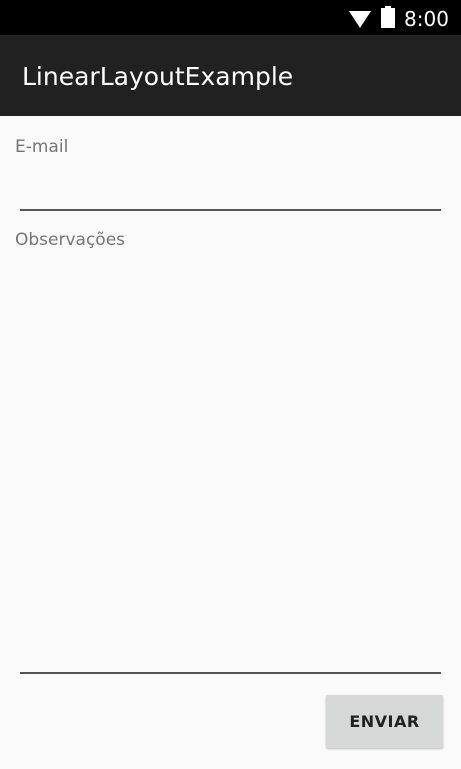 The image size is (461, 769). I want to click on send-button: ENVIAR, so click(384, 721).